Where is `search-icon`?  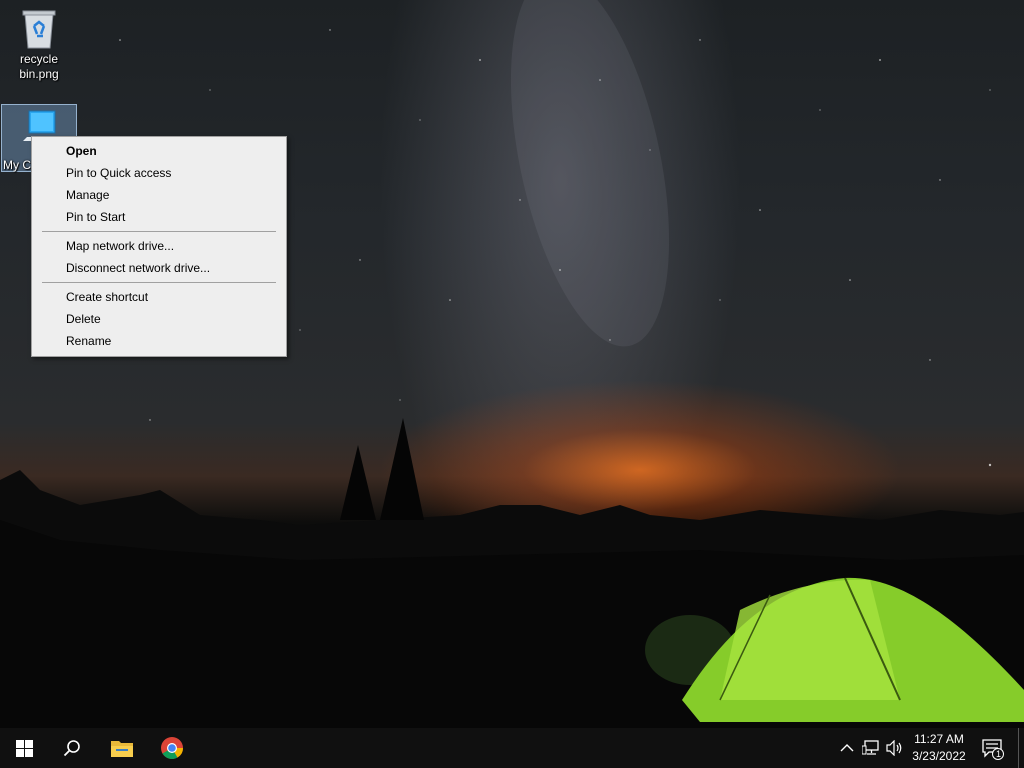
search-icon is located at coordinates (71, 748).